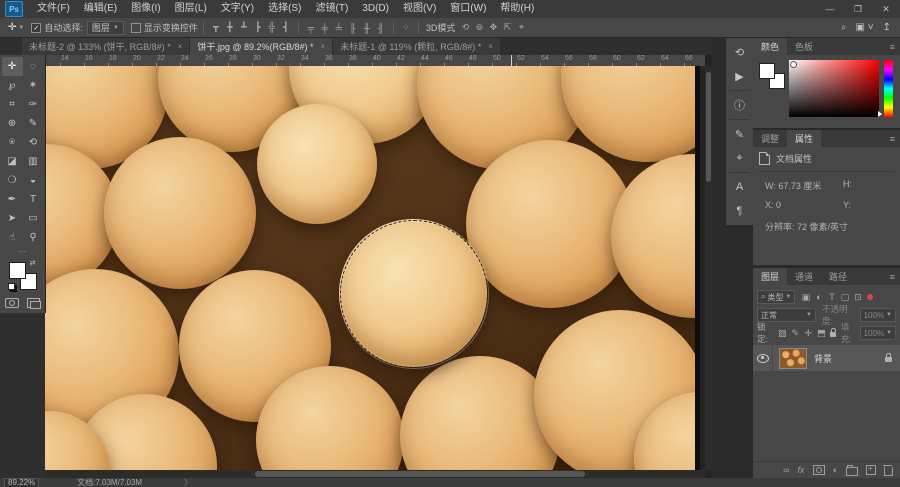 This screenshot has width=900, height=487. Describe the element at coordinates (135, 27) in the screenshot. I see `show-transform-checkbox` at that location.